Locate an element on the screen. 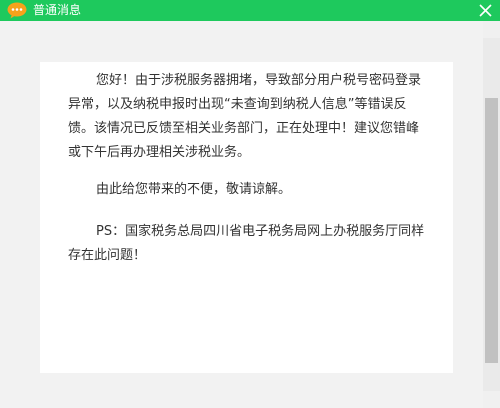  scroll-up-button is located at coordinates (491, 29).